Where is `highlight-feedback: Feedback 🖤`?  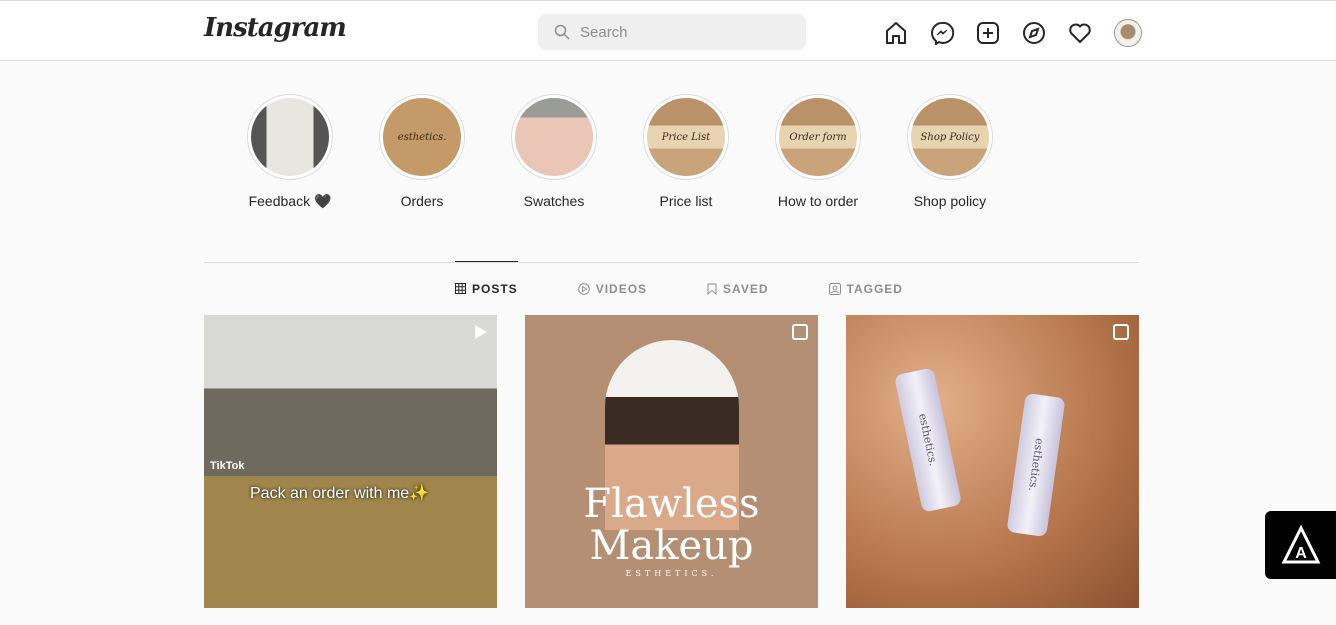
highlight-feedback: Feedback 🖤 is located at coordinates (290, 152).